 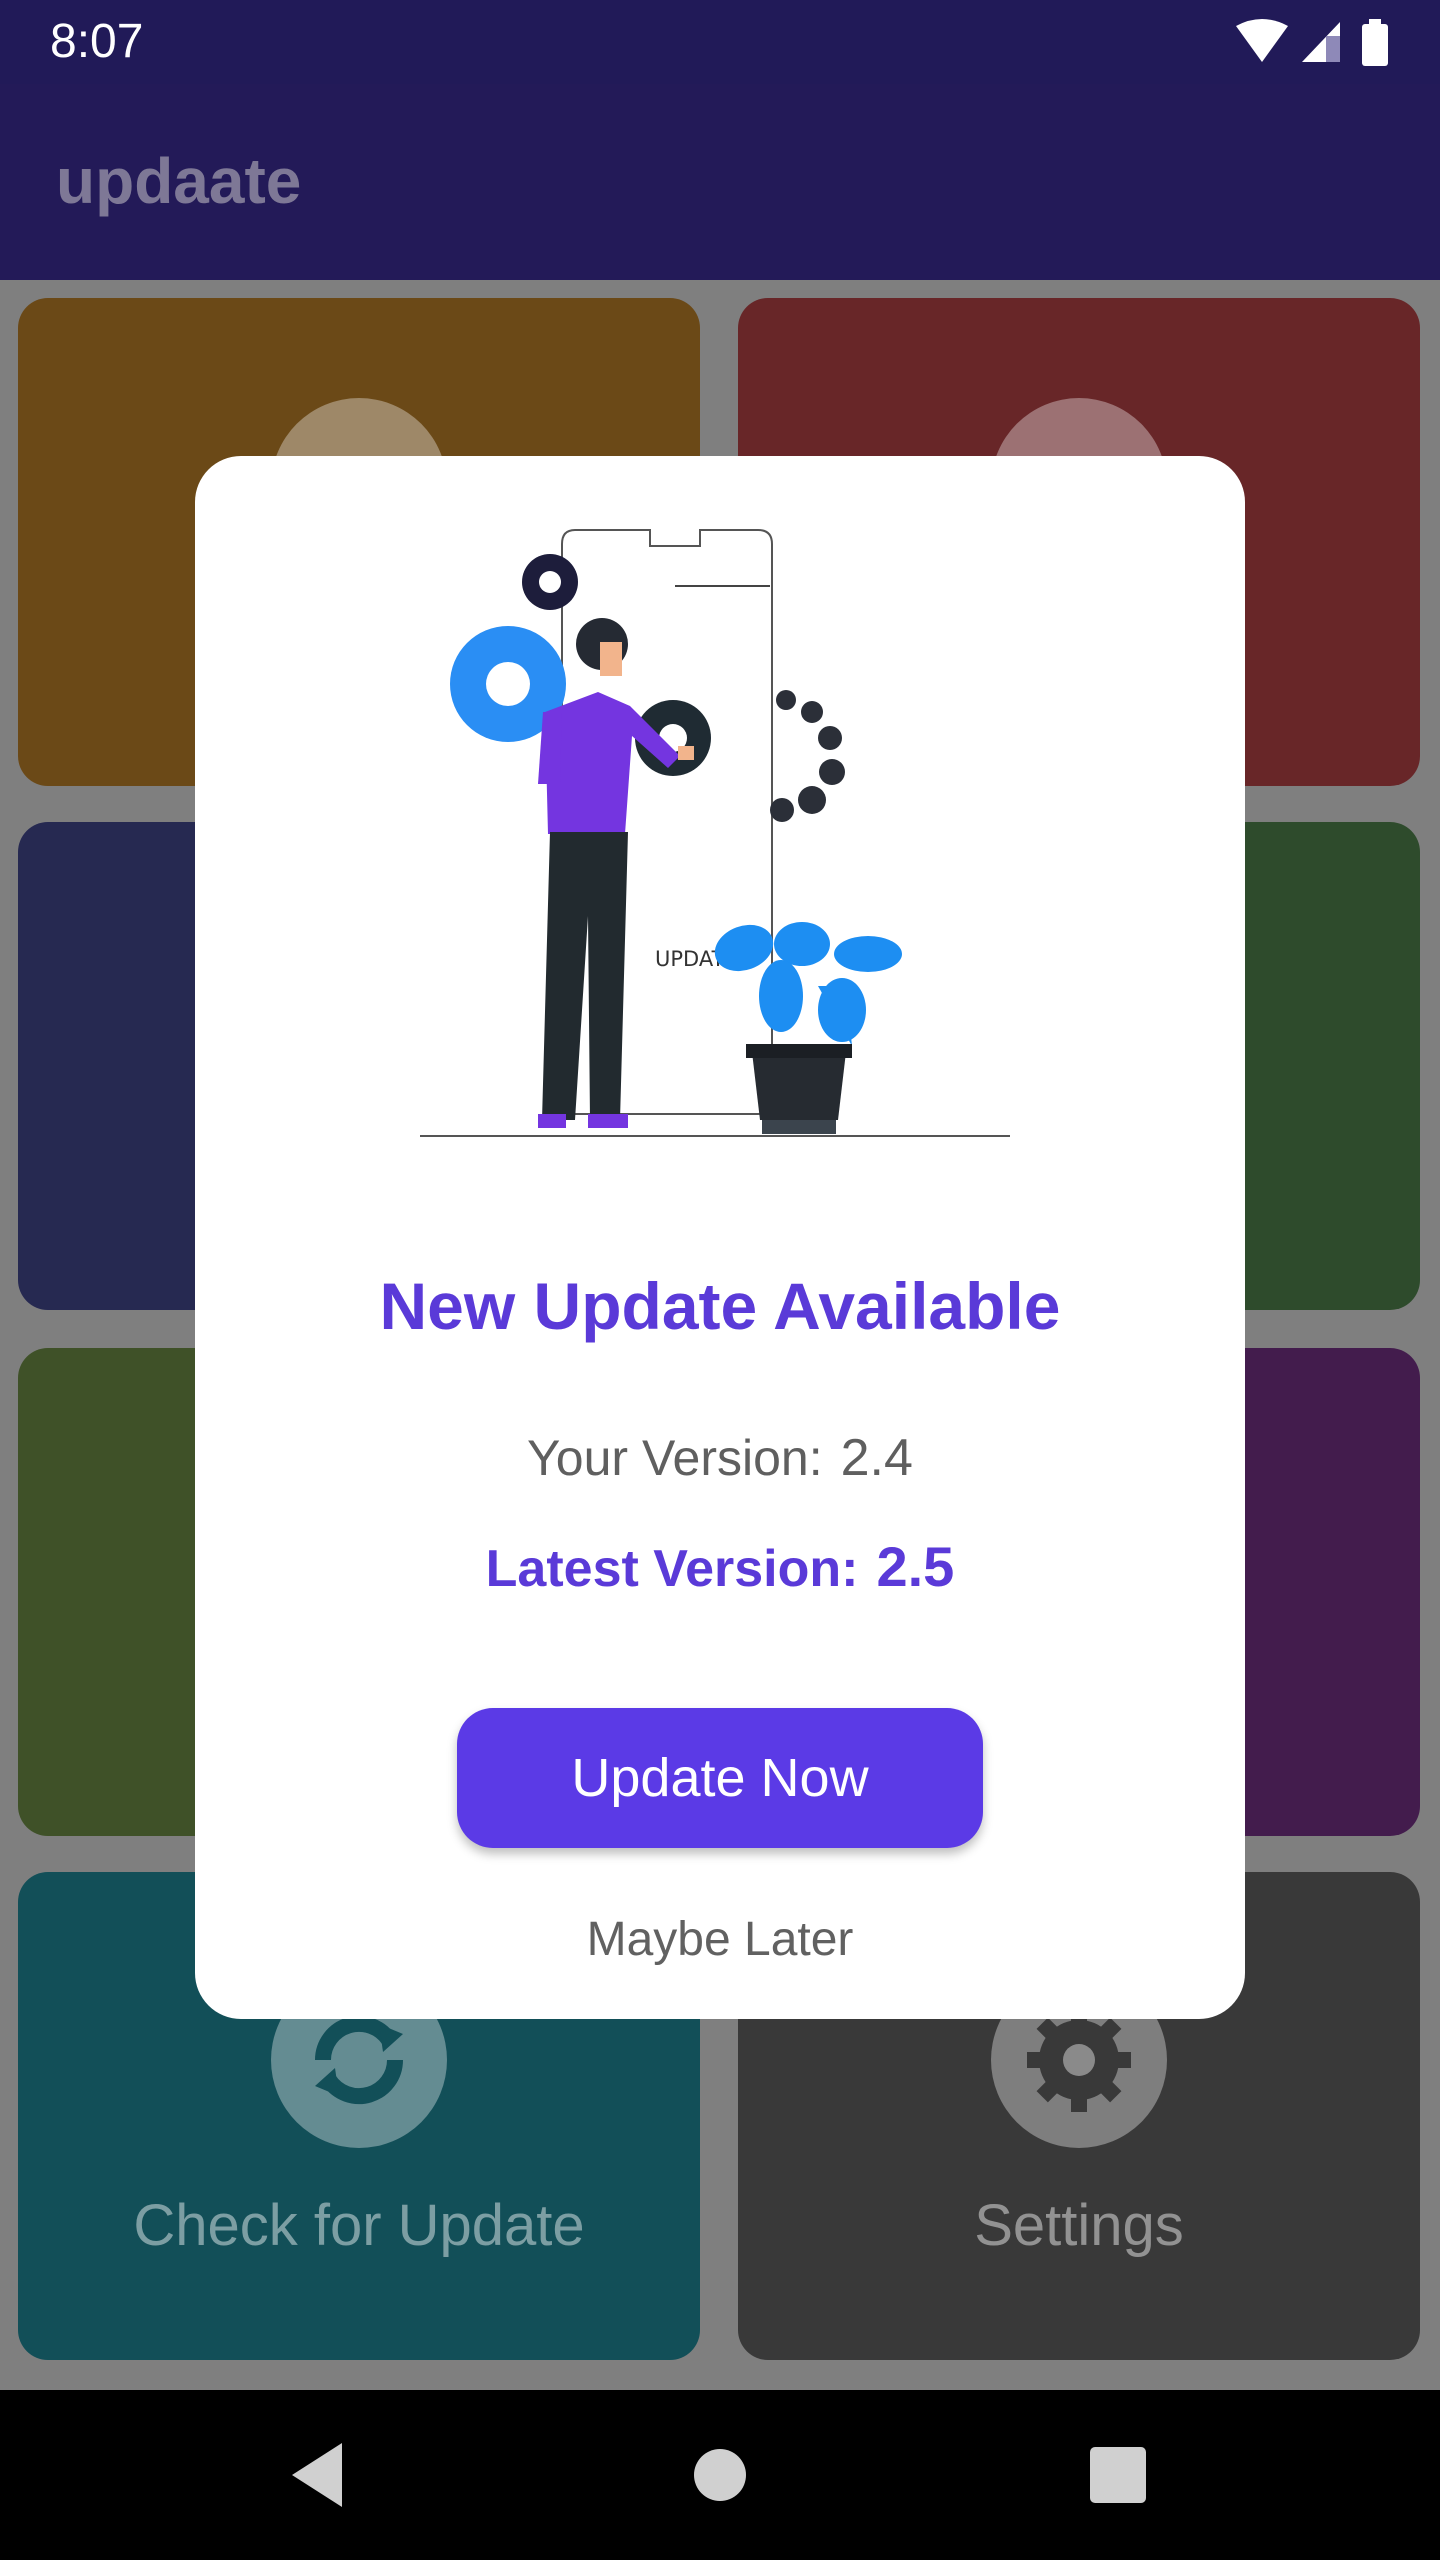 I want to click on current-version-row: Your Version: 2.4, so click(x=720, y=1458).